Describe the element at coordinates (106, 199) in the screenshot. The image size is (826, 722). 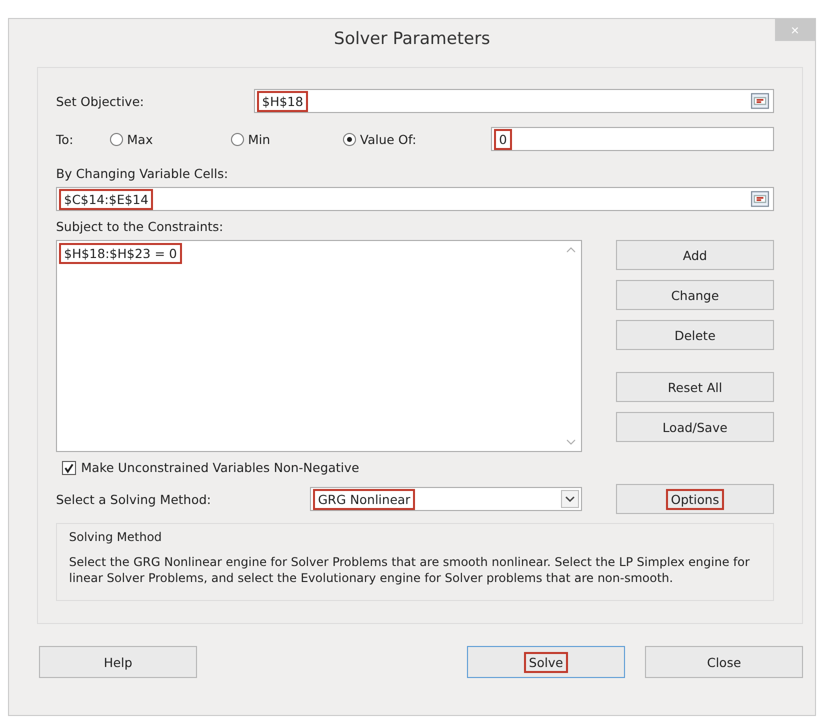
I see `field-value: $C$14:$E$14` at that location.